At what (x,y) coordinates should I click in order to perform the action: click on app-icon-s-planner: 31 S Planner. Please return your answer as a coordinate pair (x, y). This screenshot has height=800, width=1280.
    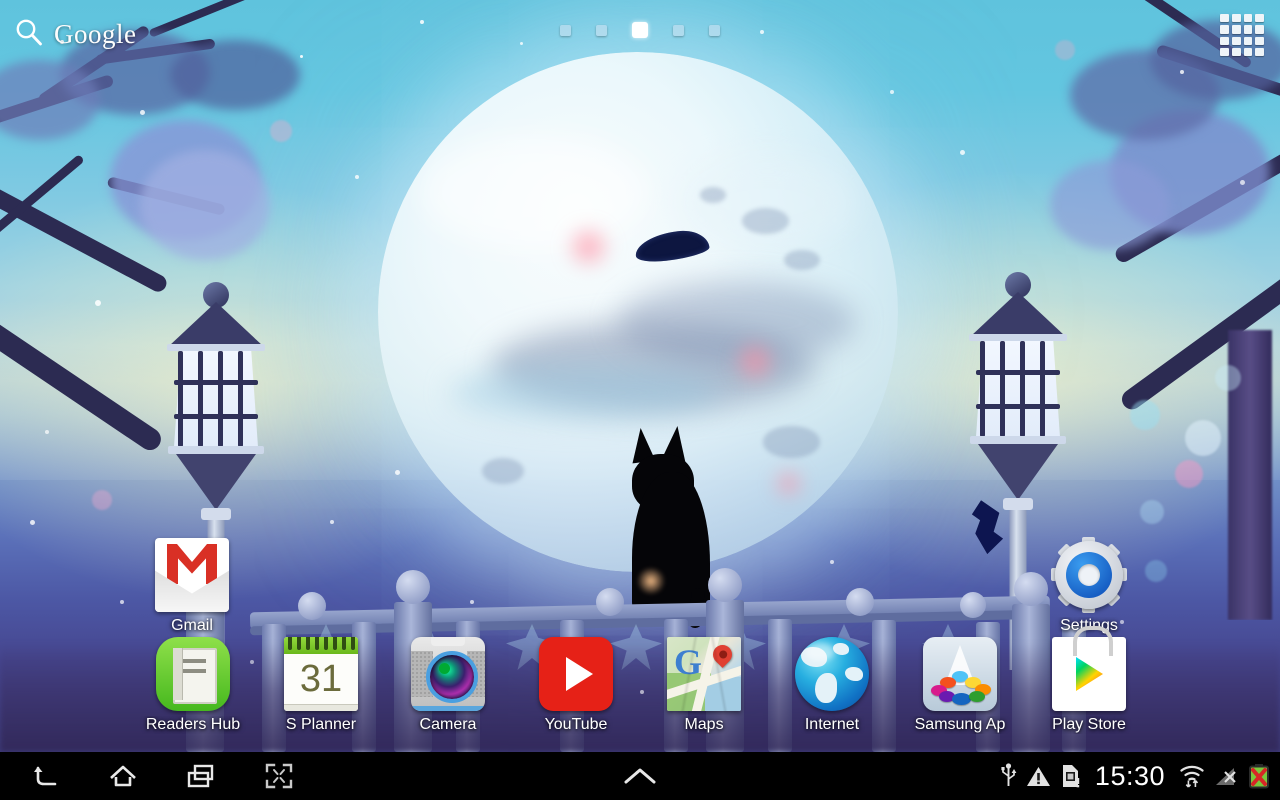
    Looking at the image, I should click on (321, 685).